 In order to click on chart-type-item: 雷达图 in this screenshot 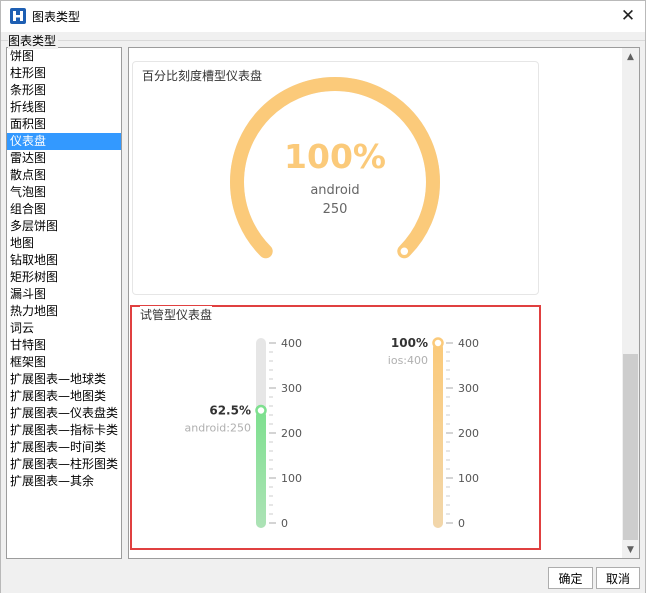, I will do `click(64, 158)`.